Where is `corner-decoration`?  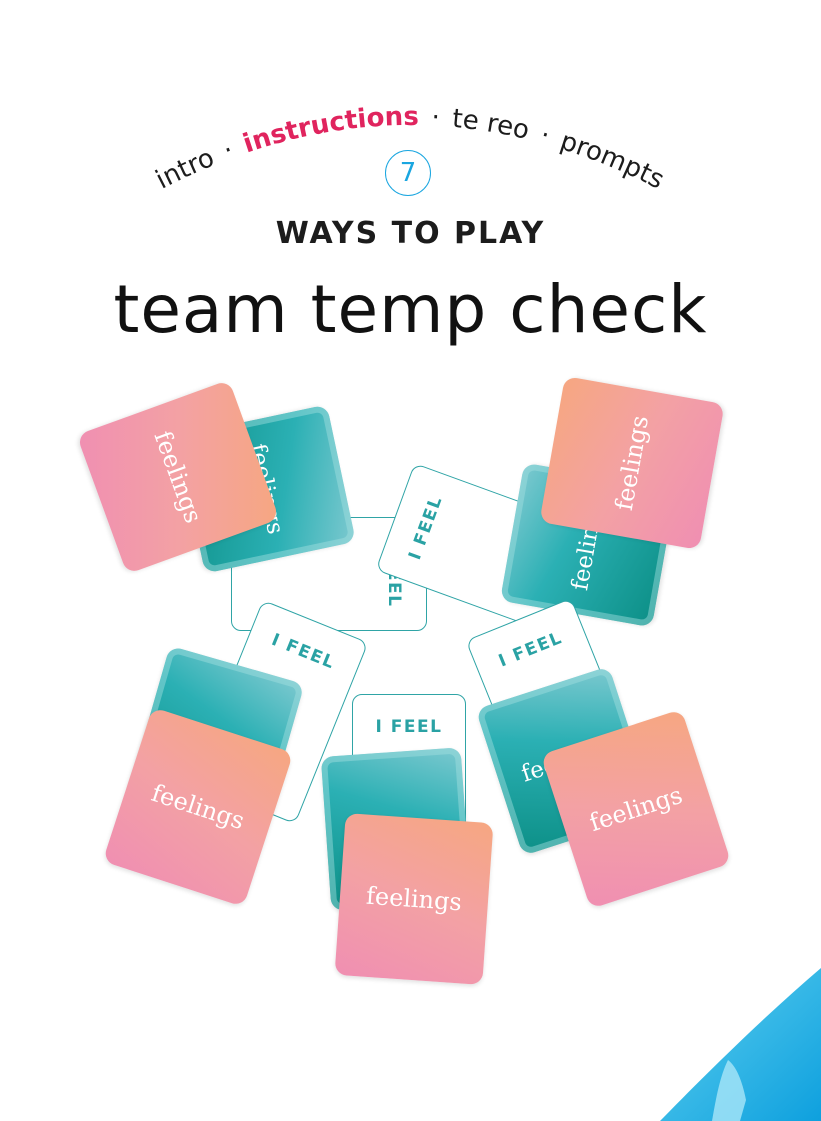
corner-decoration is located at coordinates (740, 1044).